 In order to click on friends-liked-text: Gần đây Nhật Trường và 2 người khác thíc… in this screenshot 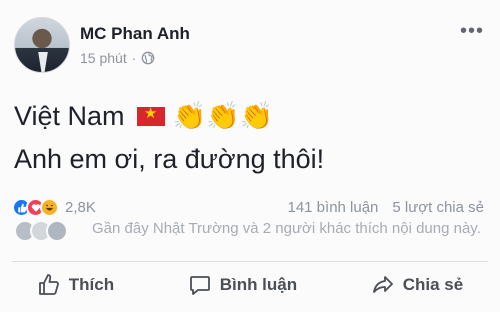, I will do `click(286, 228)`.